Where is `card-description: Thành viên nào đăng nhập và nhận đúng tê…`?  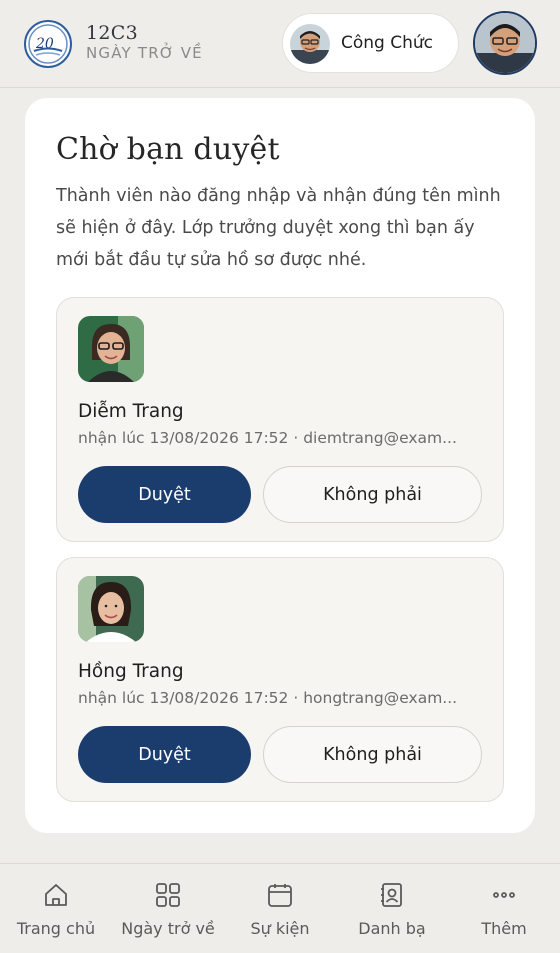
card-description: Thành viên nào đăng nhập và nhận đúng tê… is located at coordinates (278, 228).